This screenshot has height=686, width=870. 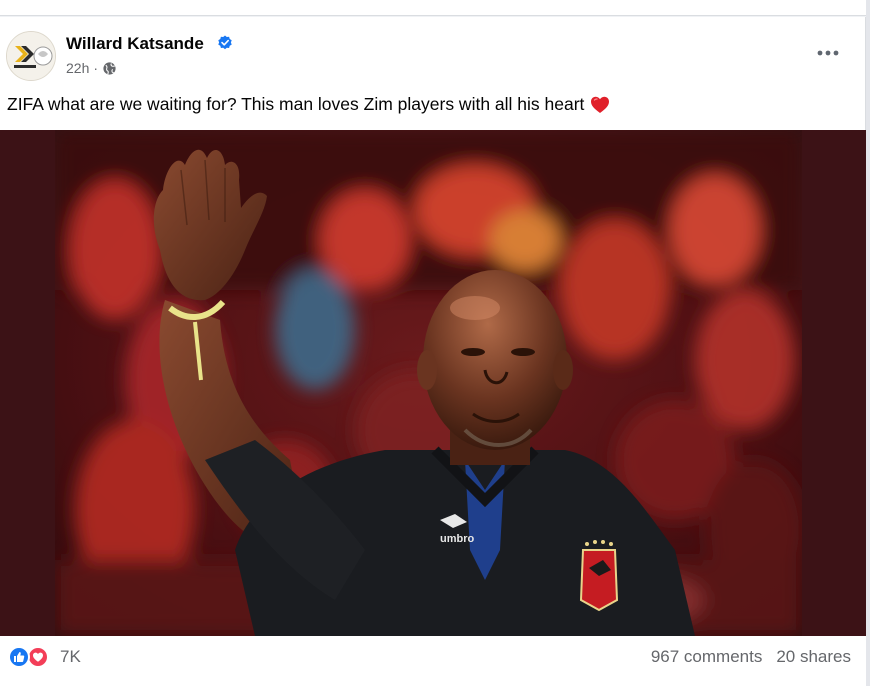 What do you see at coordinates (707, 657) in the screenshot?
I see `comments-count-link: 967 comments` at bounding box center [707, 657].